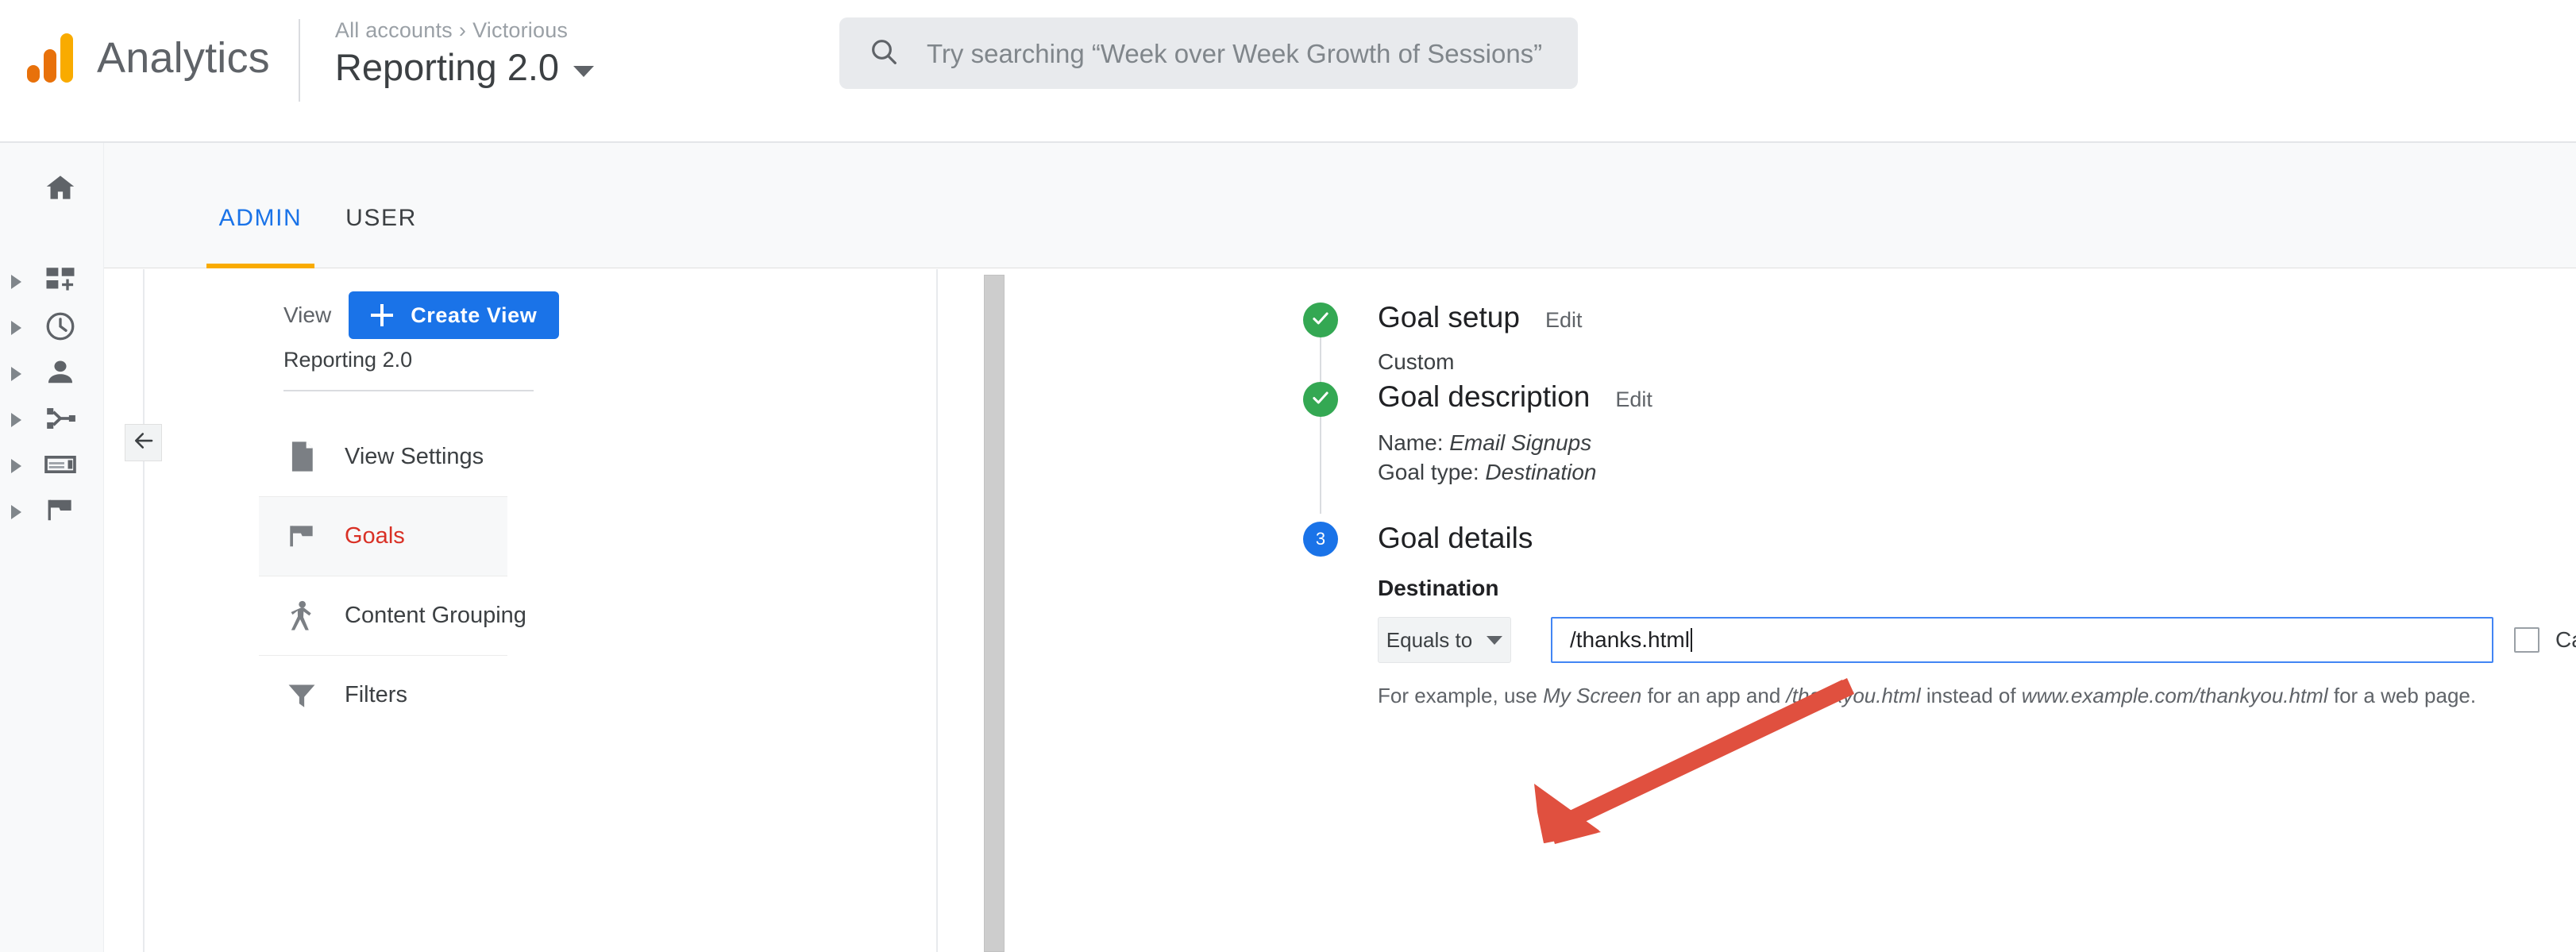  What do you see at coordinates (301, 456) in the screenshot?
I see `document-icon` at bounding box center [301, 456].